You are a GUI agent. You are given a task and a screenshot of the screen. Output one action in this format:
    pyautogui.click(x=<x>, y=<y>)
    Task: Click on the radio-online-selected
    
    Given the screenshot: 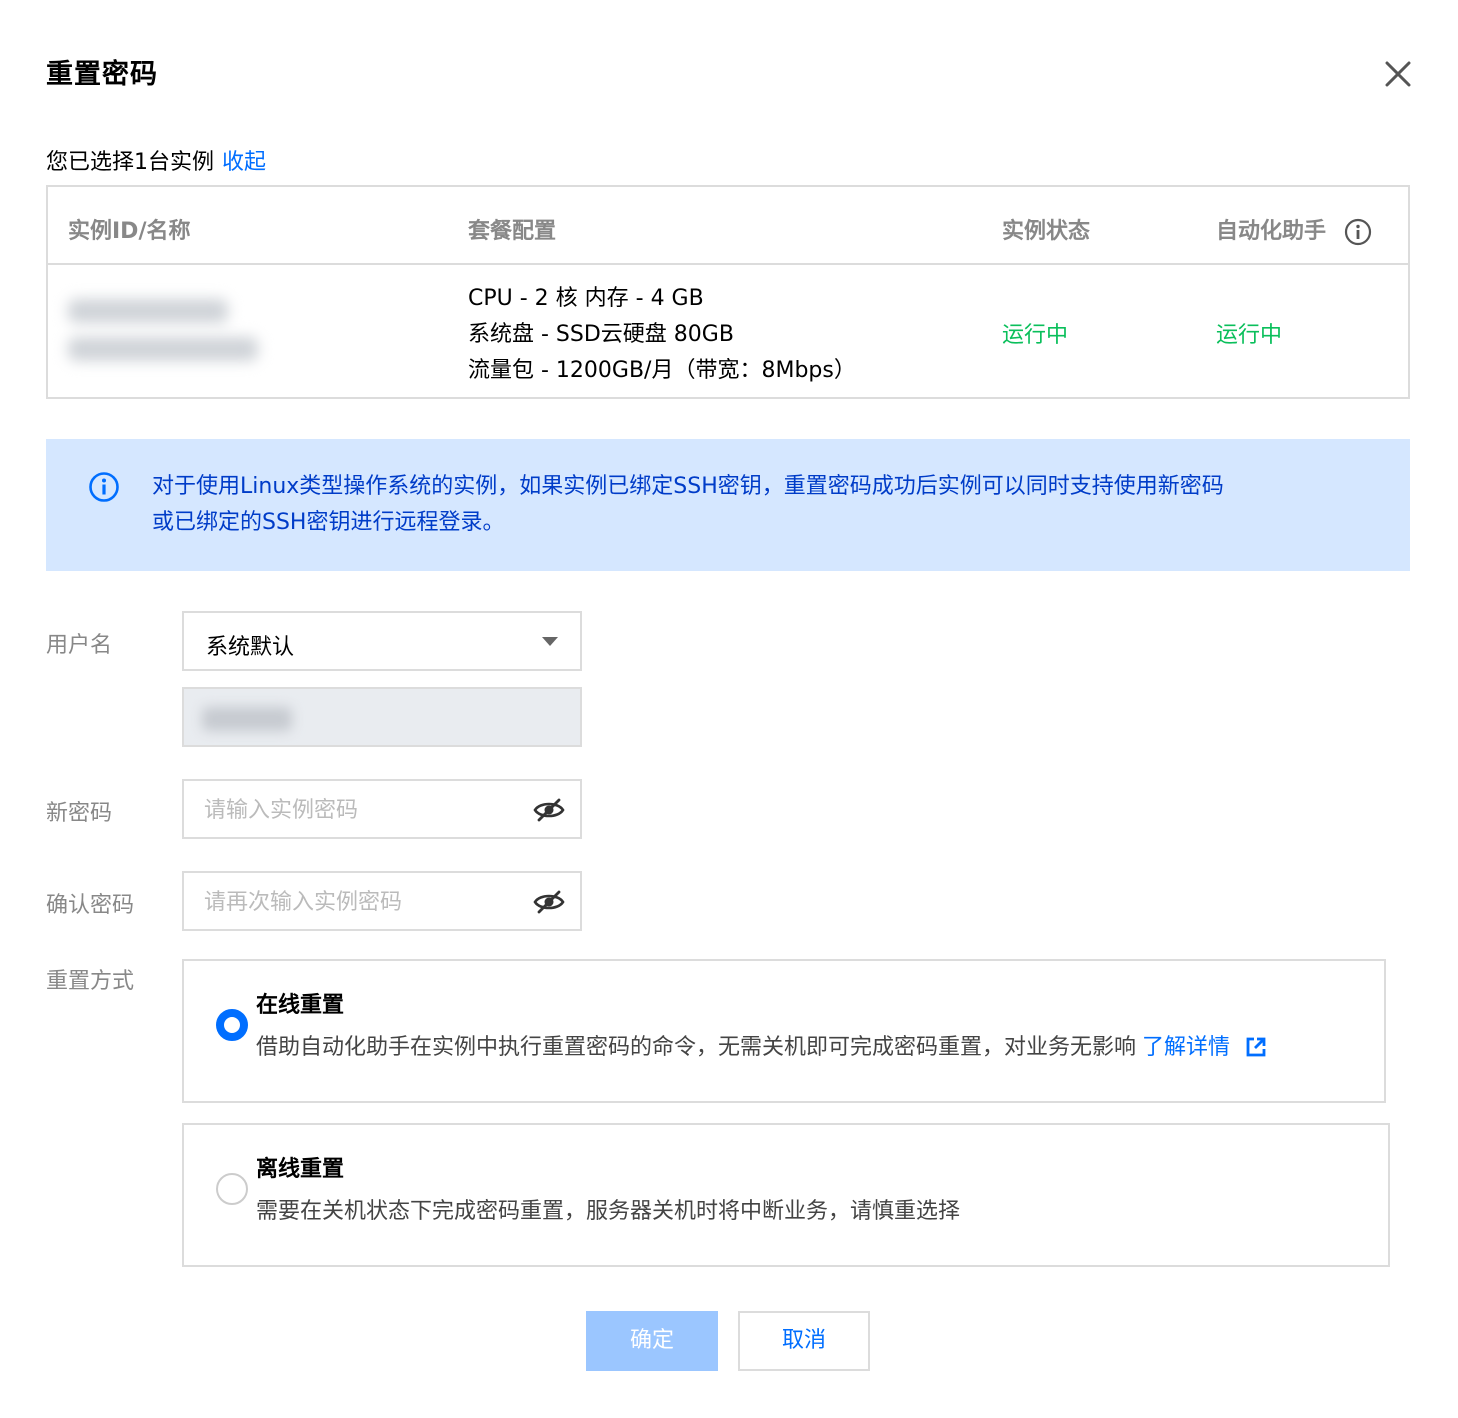 What is the action you would take?
    pyautogui.click(x=232, y=1025)
    